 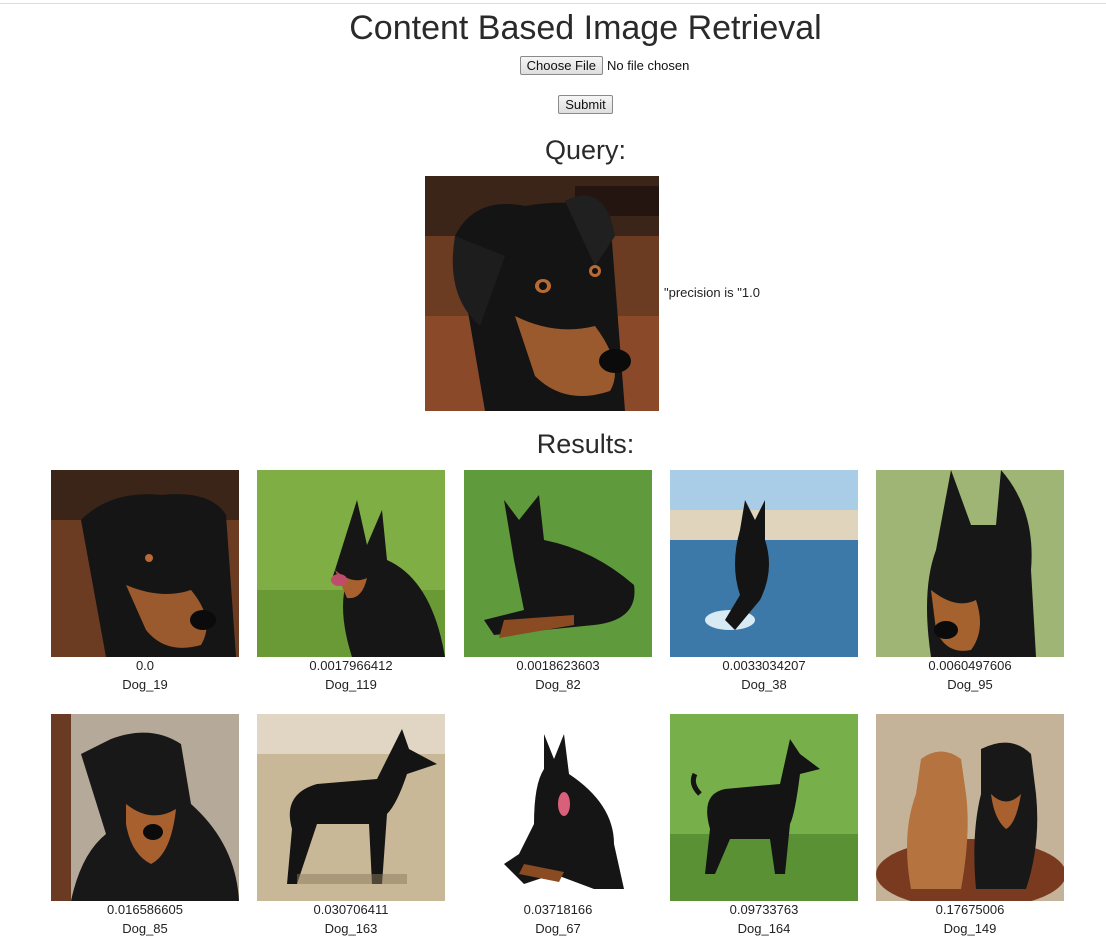 I want to click on result-name: Dog_119, so click(x=351, y=684).